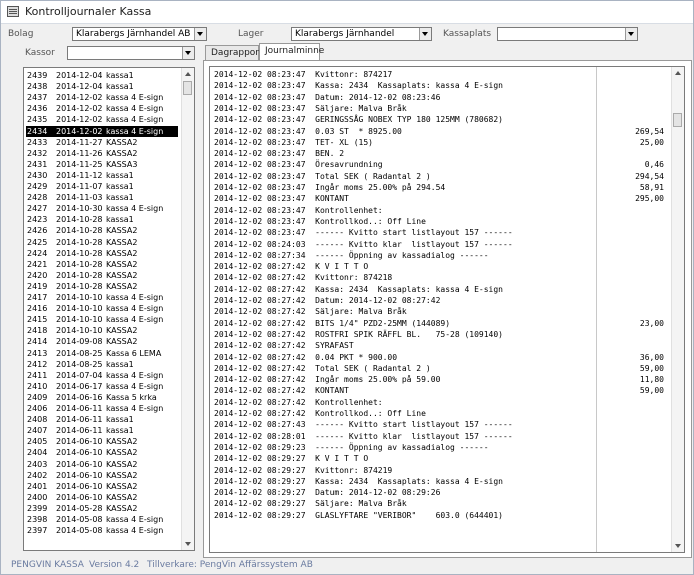  Describe the element at coordinates (361, 34) in the screenshot. I see `lager-combo: Klarabergs Järnhandel` at that location.